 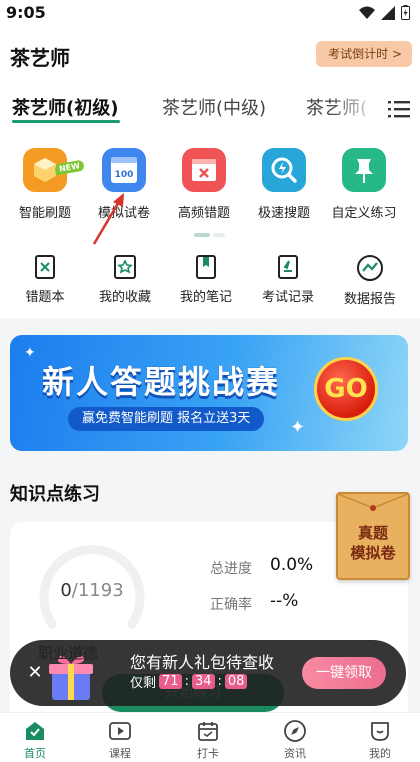 I want to click on nav-courses: 课程, so click(x=120, y=740).